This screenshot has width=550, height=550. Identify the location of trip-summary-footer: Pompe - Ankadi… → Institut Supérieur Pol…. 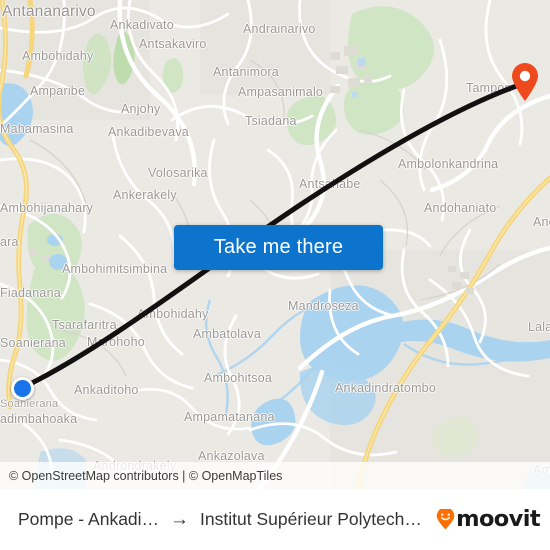
(275, 519).